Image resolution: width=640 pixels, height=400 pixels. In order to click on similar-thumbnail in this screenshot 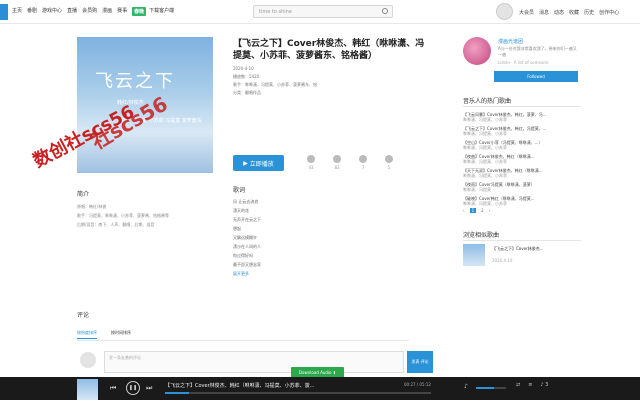, I will do `click(474, 255)`.